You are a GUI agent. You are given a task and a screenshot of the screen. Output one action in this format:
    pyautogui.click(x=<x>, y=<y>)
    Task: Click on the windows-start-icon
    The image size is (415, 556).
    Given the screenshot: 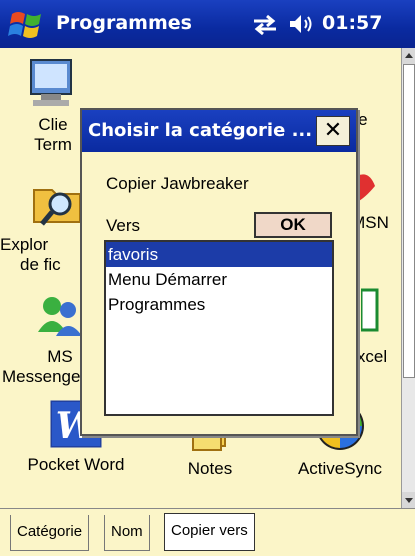 What is the action you would take?
    pyautogui.click(x=27, y=24)
    